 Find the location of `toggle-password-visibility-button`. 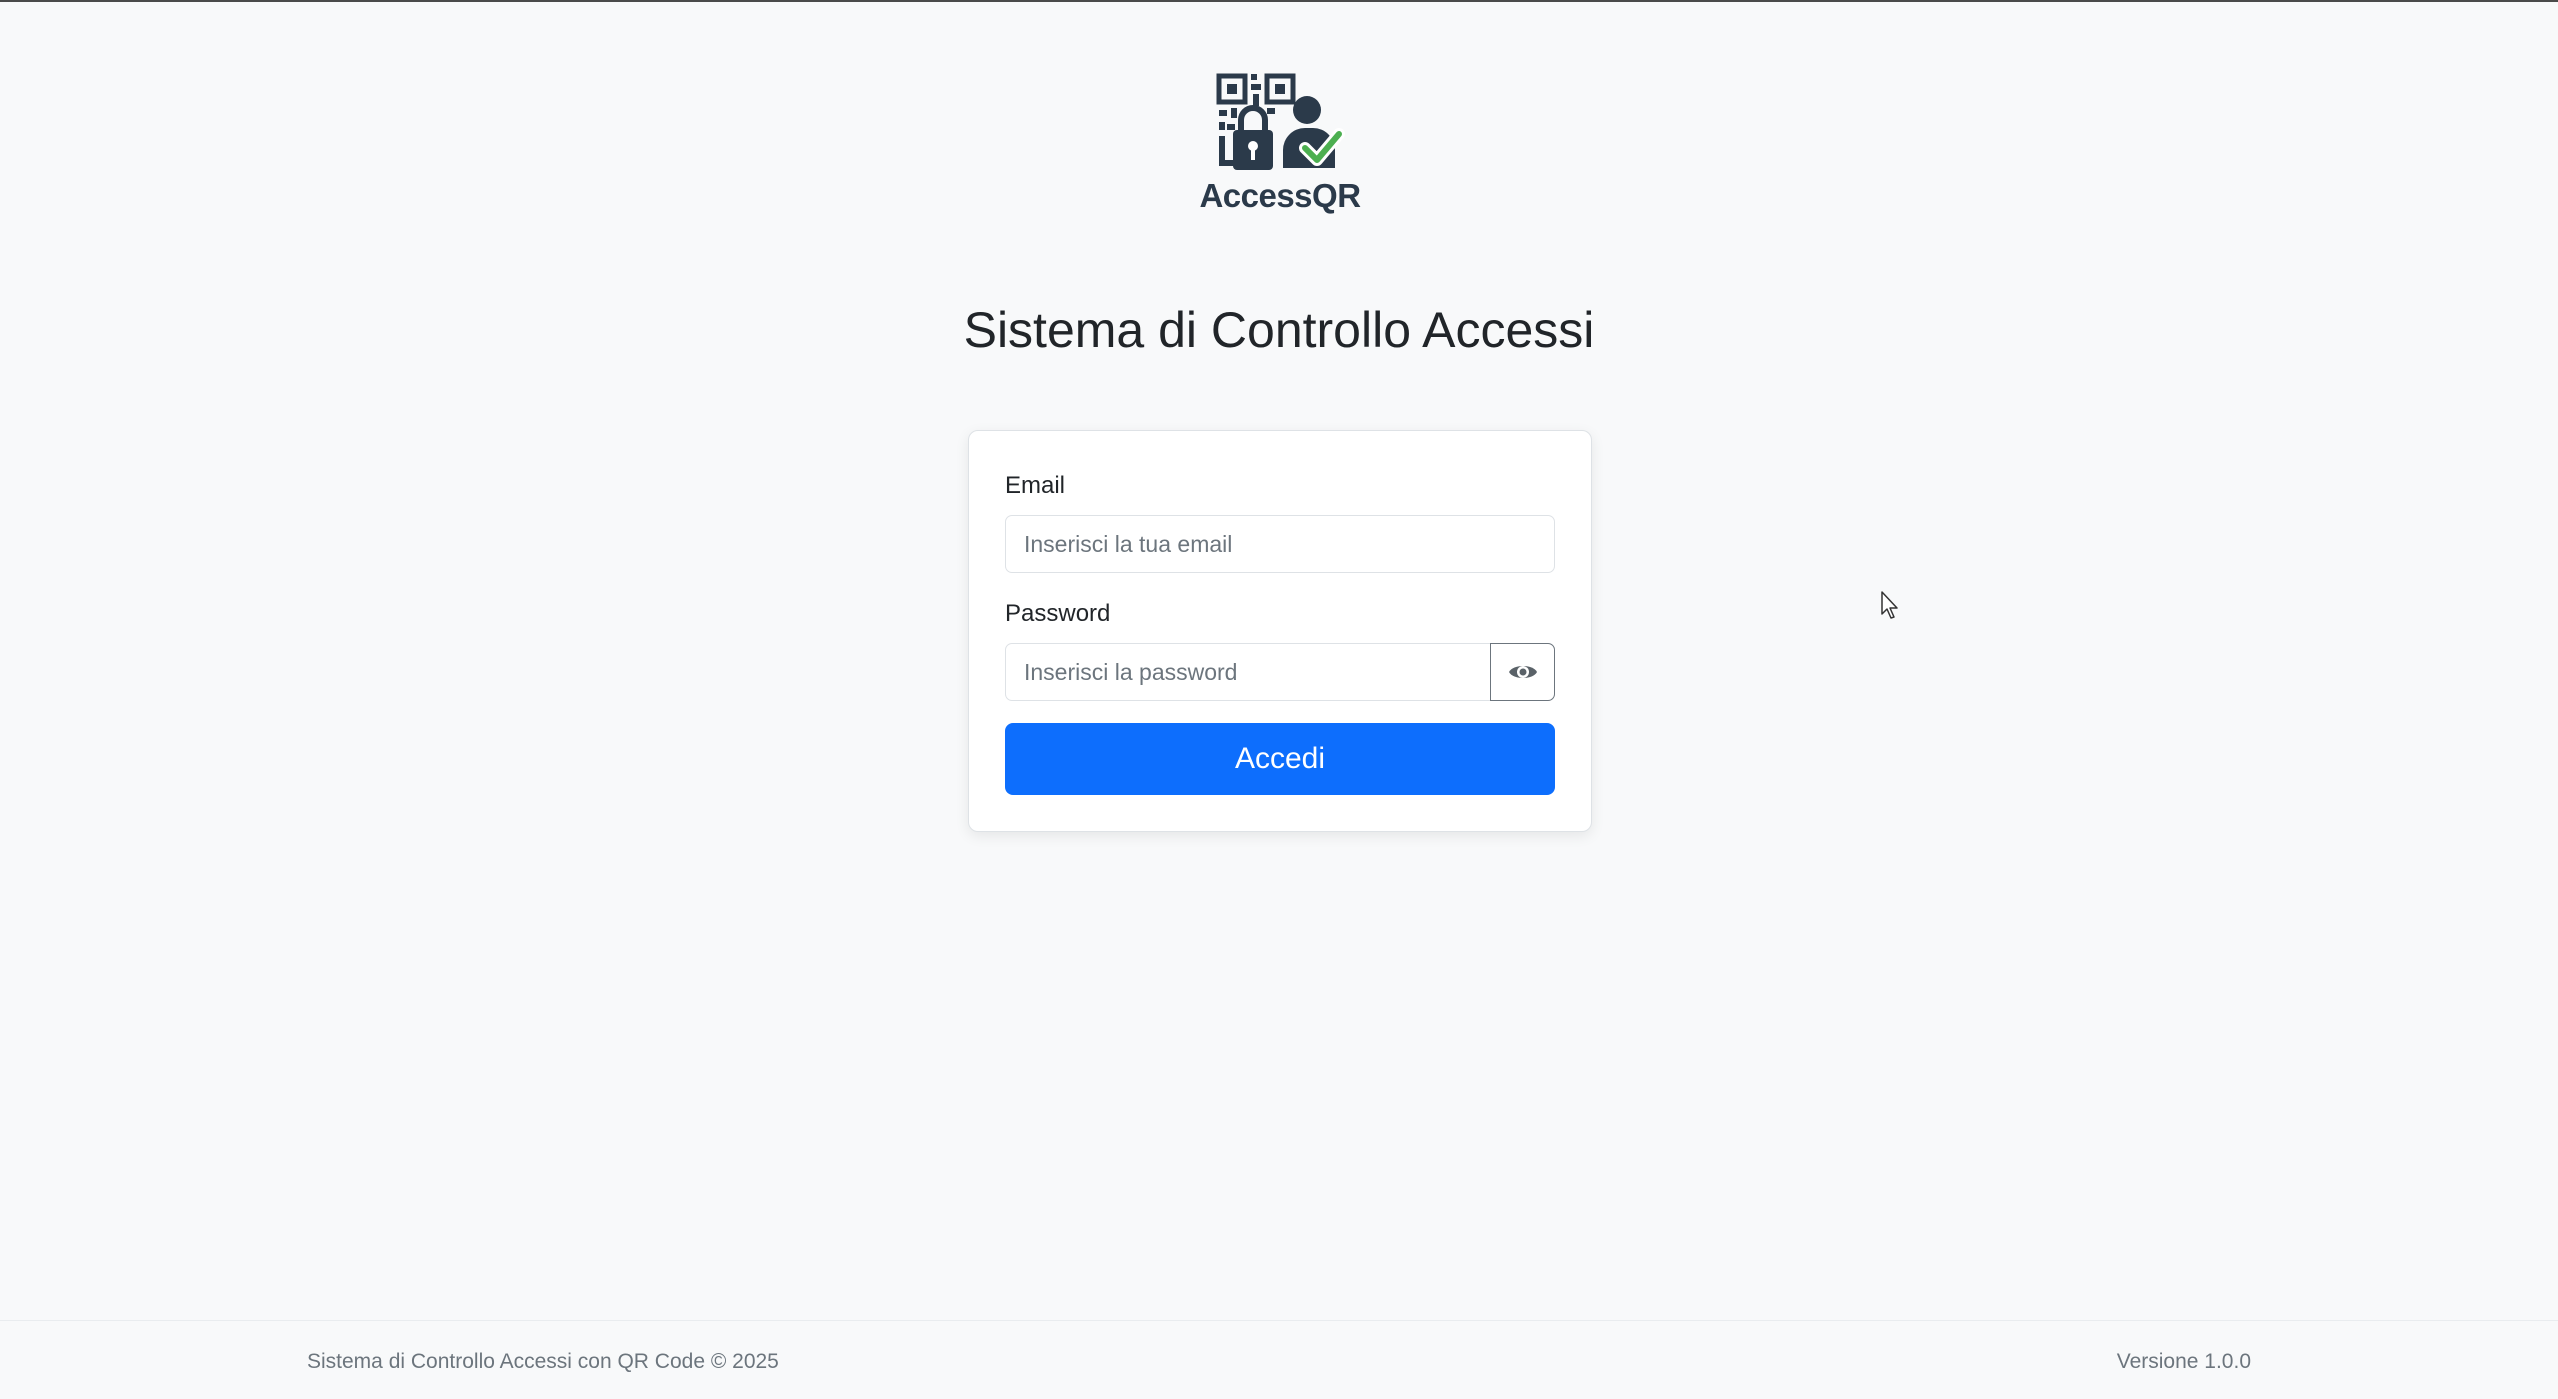

toggle-password-visibility-button is located at coordinates (1522, 672).